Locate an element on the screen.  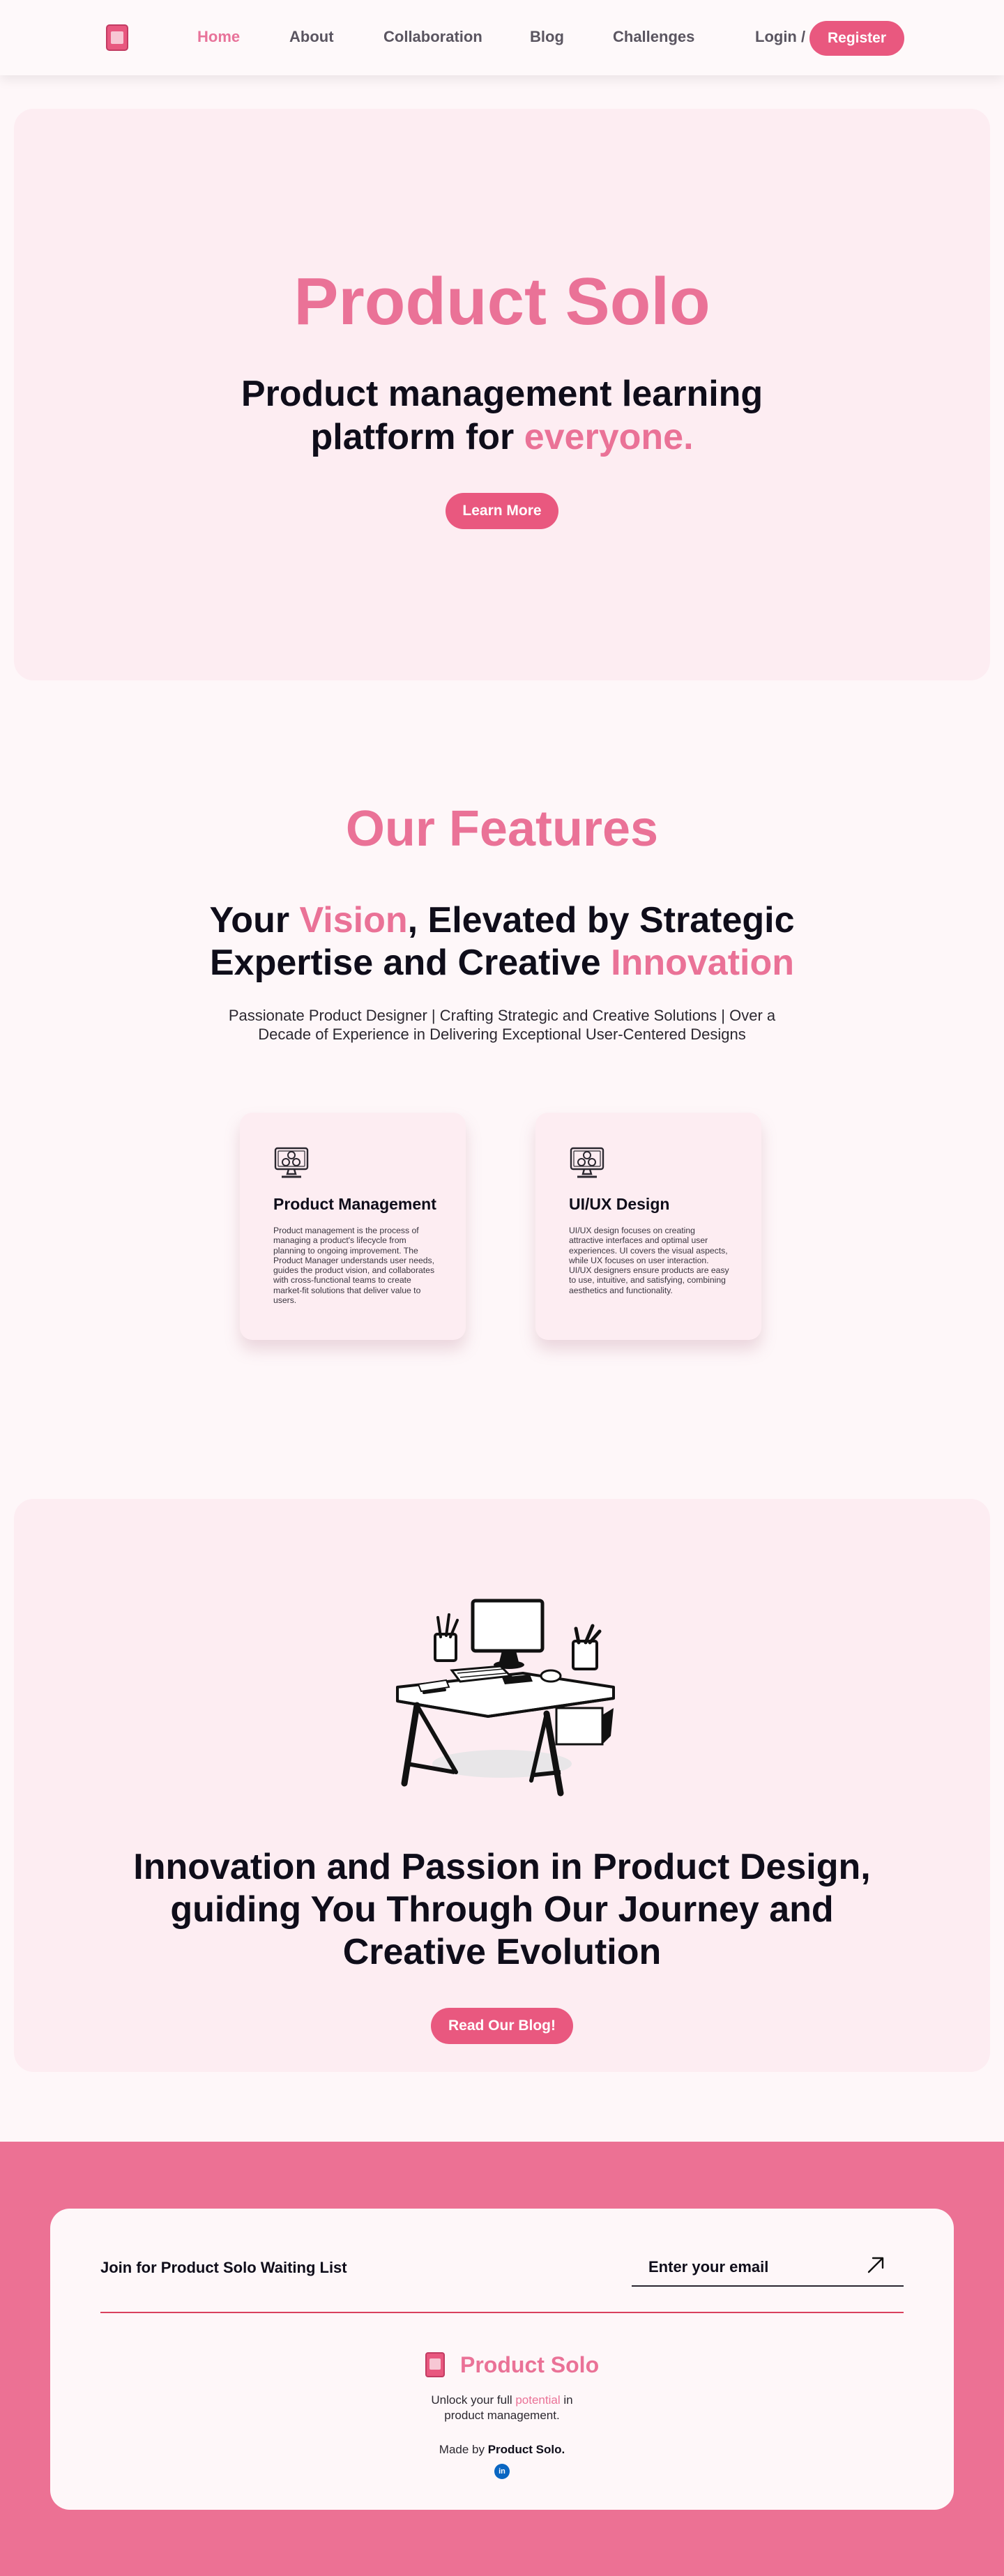
footer-tagline-line1: Unlock your full potential in is located at coordinates (502, 2401).